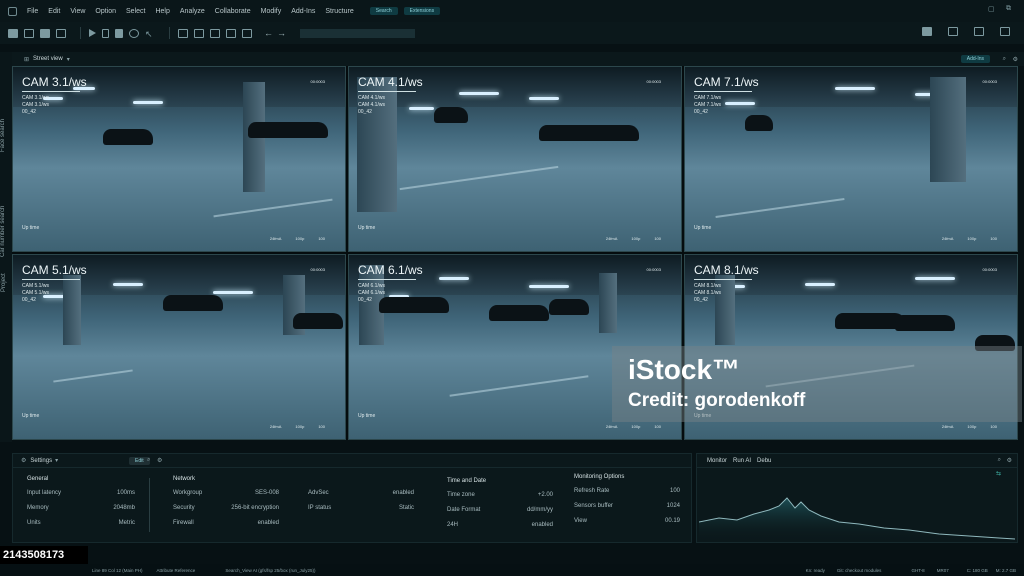  I want to click on layout-icon, so click(927, 31).